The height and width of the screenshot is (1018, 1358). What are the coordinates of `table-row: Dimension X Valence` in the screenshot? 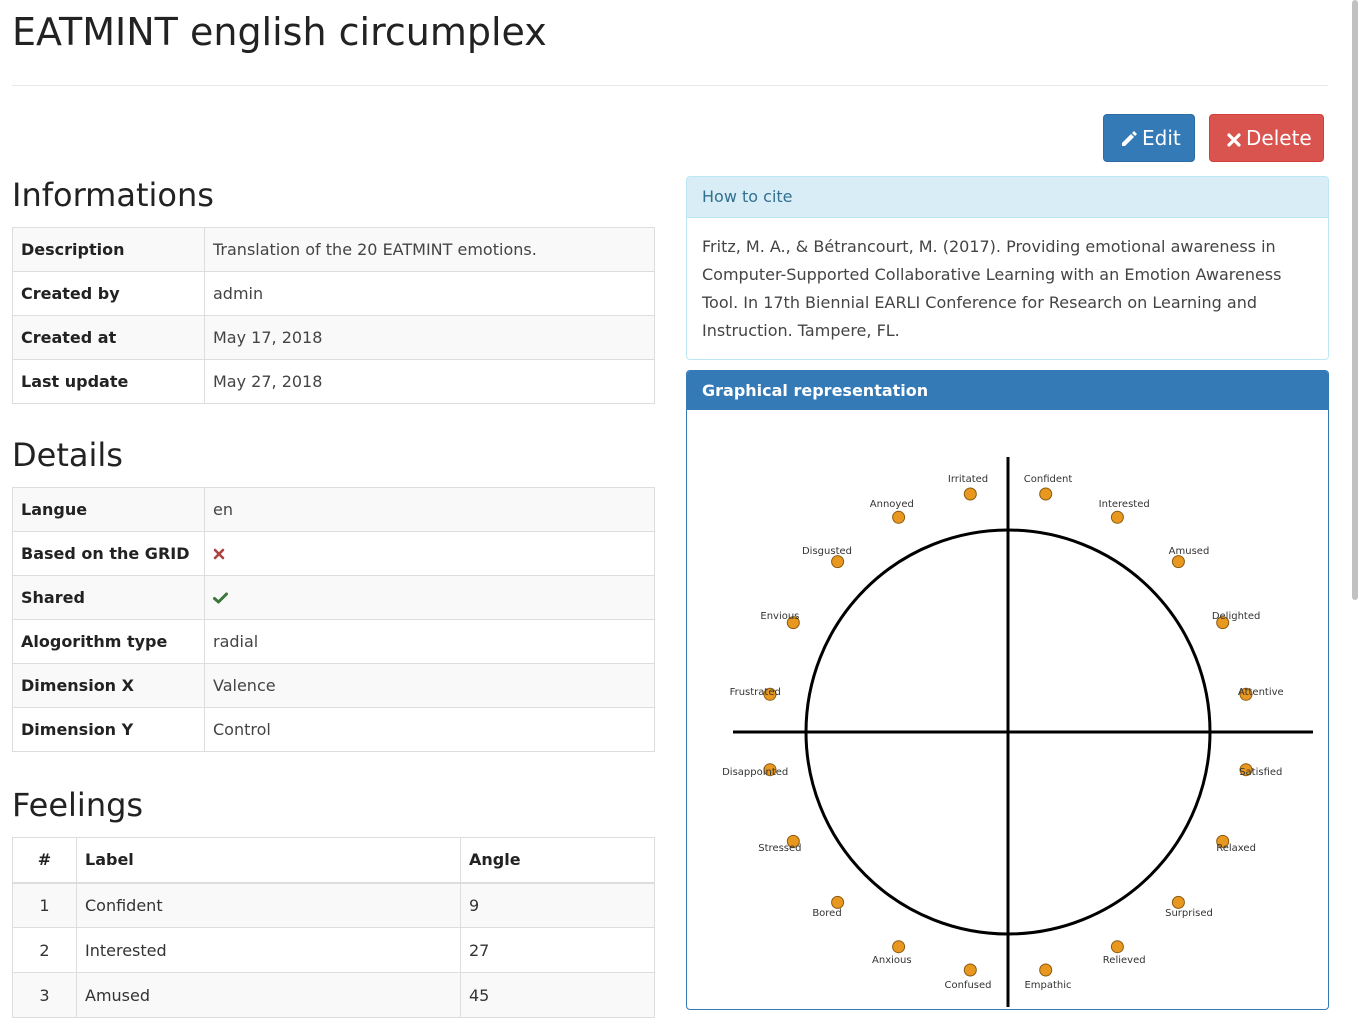 It's located at (333, 685).